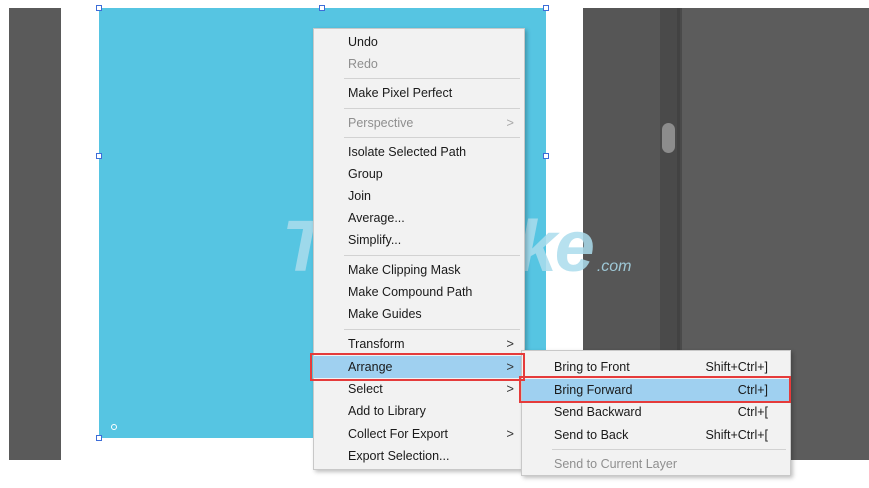 The height and width of the screenshot is (488, 869). What do you see at coordinates (99, 156) in the screenshot?
I see `selection-handle-middle-left` at bounding box center [99, 156].